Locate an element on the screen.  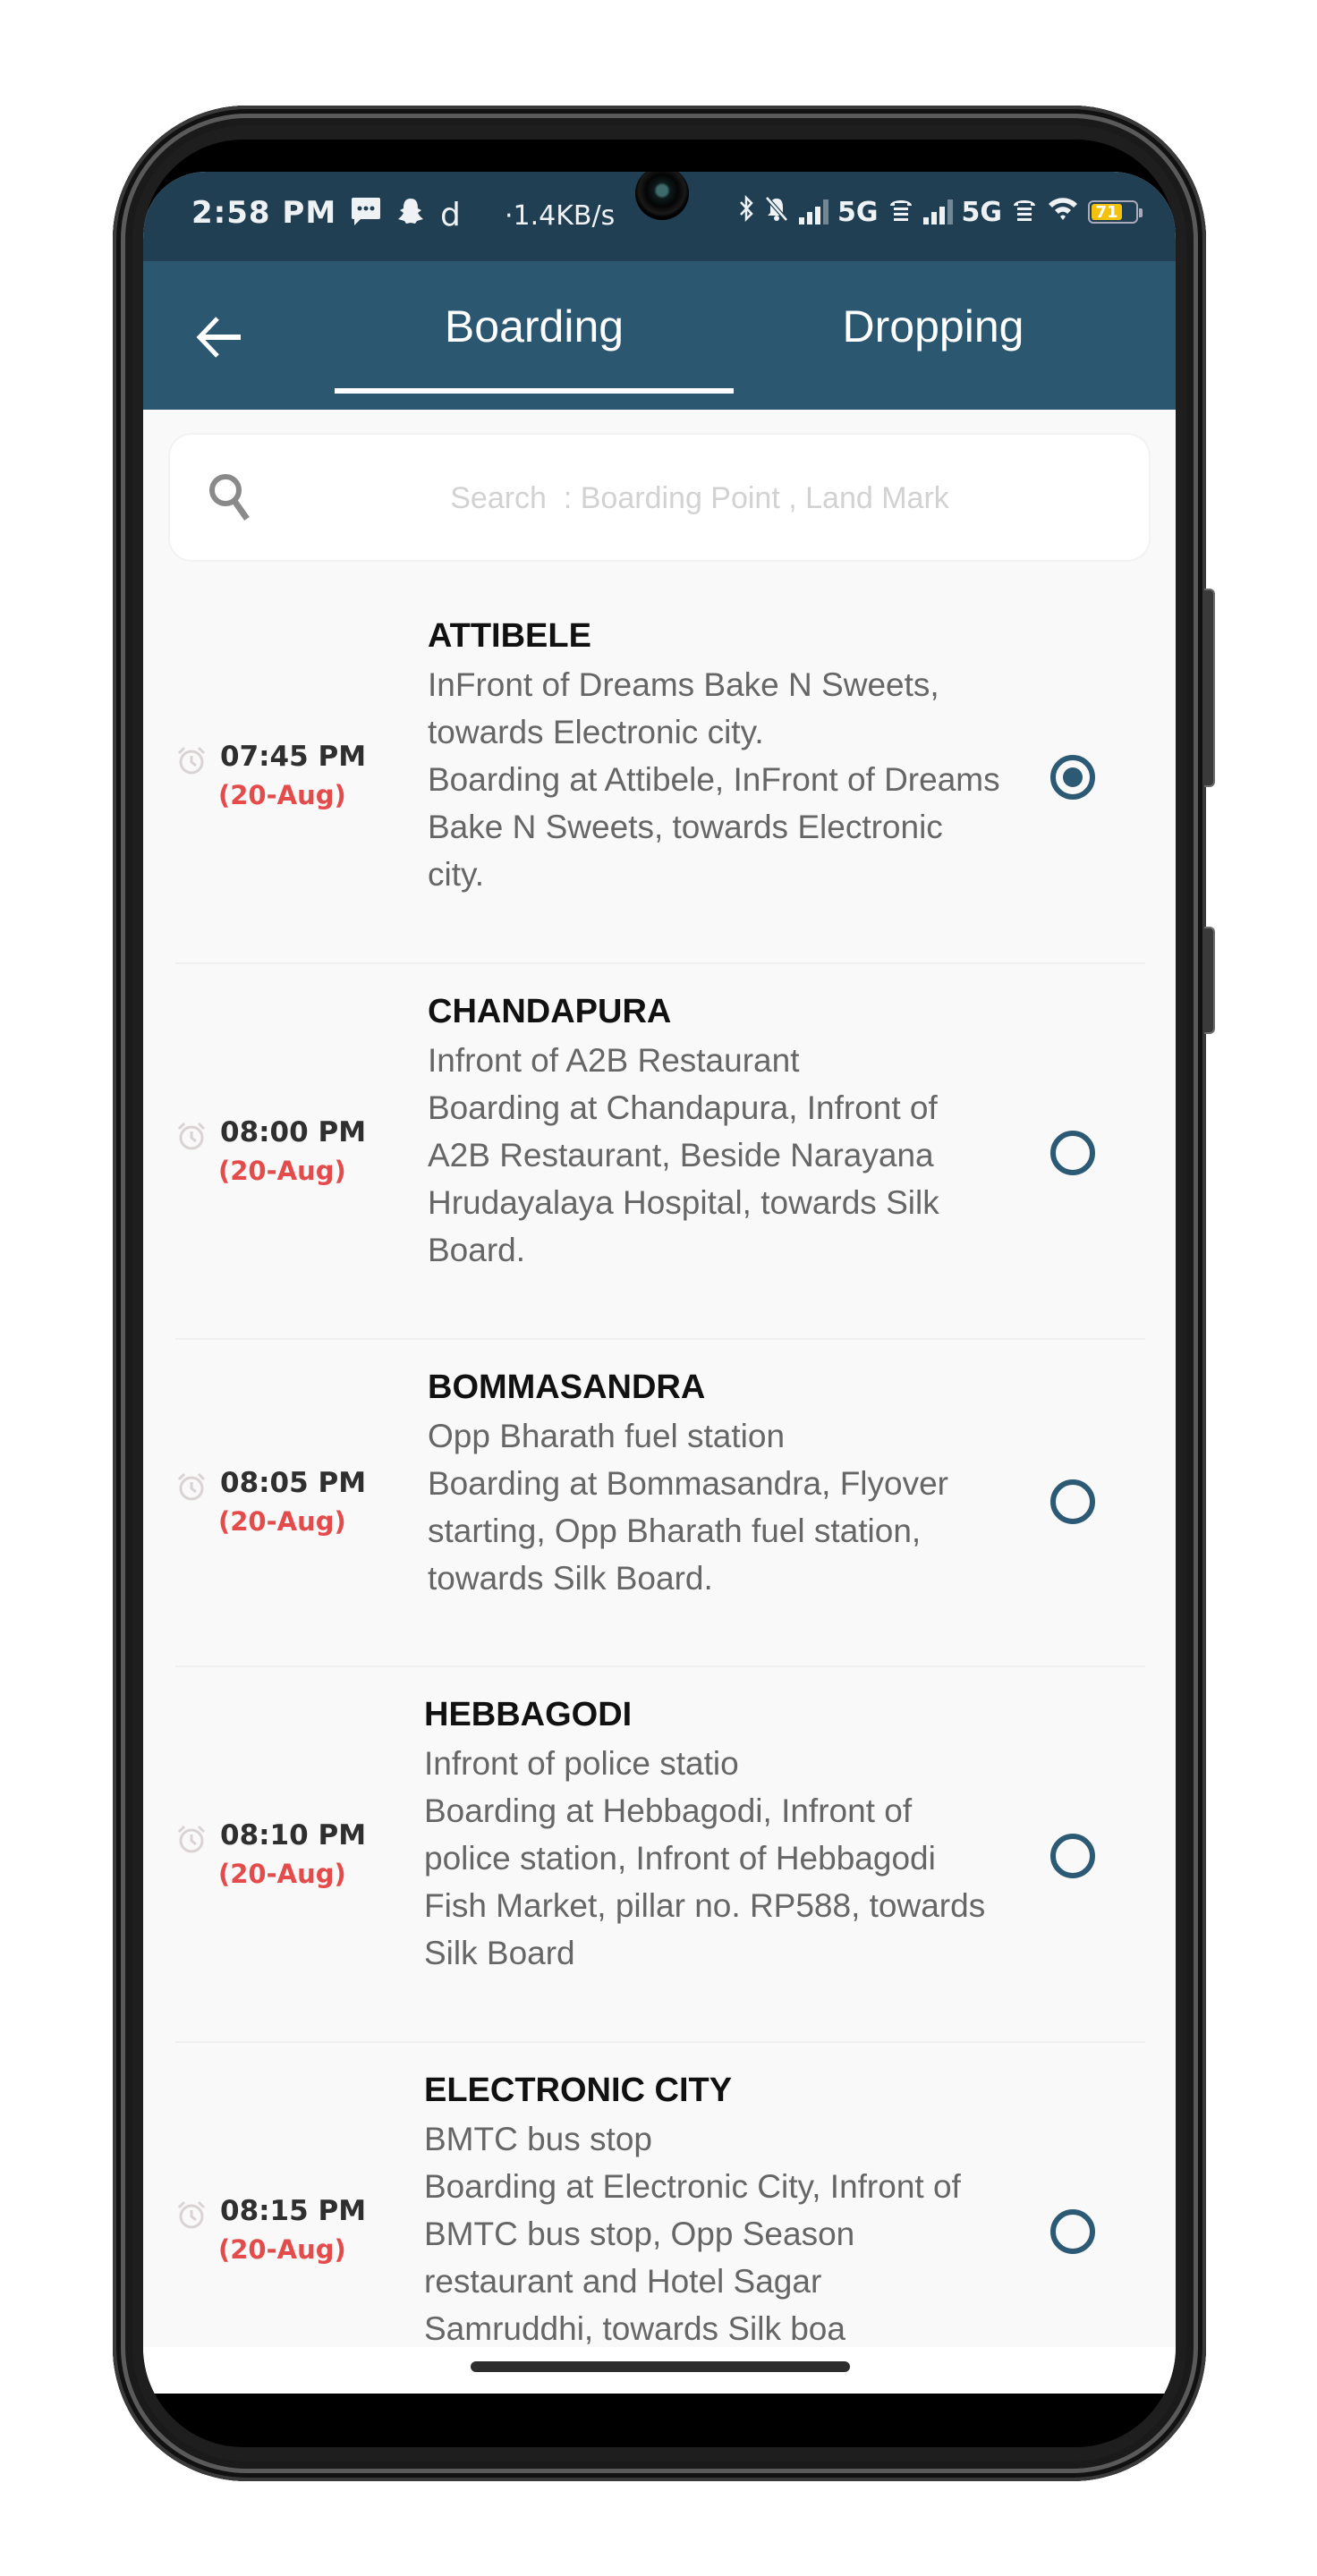
point-address: Infront of police statio is located at coordinates (581, 1763).